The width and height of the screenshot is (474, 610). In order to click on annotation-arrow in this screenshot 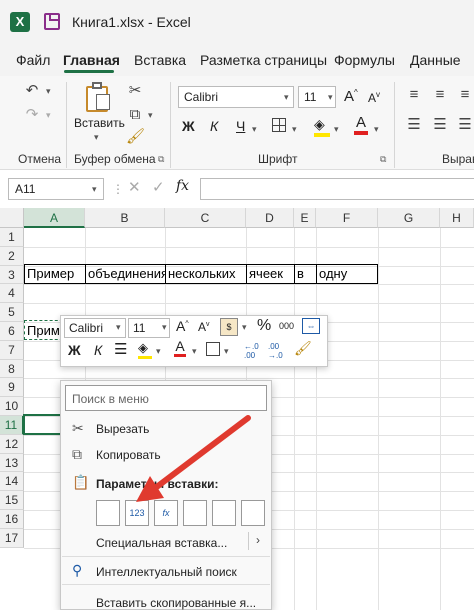, I will do `click(193, 458)`.